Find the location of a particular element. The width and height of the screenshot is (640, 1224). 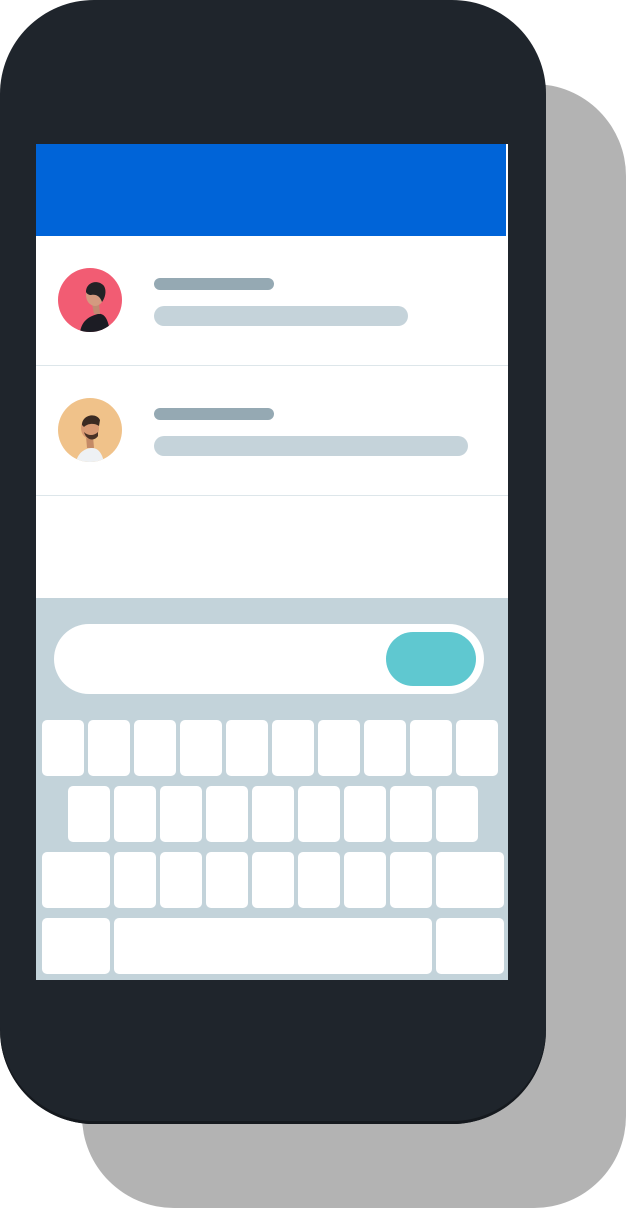

app-header-bar is located at coordinates (271, 190).